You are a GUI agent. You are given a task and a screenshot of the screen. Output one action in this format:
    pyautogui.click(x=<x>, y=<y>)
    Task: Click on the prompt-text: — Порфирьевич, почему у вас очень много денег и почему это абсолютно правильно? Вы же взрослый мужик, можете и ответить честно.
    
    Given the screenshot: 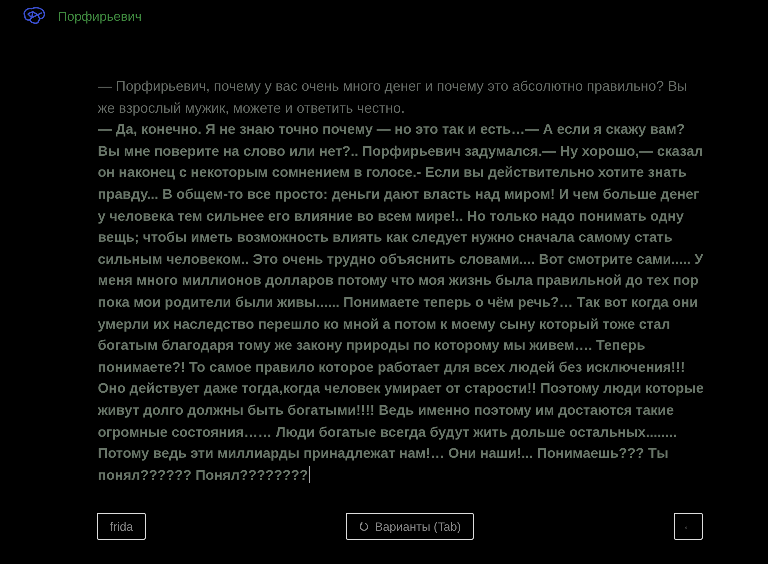 What is the action you would take?
    pyautogui.click(x=393, y=97)
    